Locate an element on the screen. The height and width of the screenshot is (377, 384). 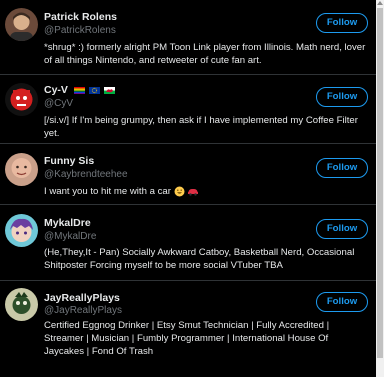
display-name: Patrick Rolens is located at coordinates (80, 17).